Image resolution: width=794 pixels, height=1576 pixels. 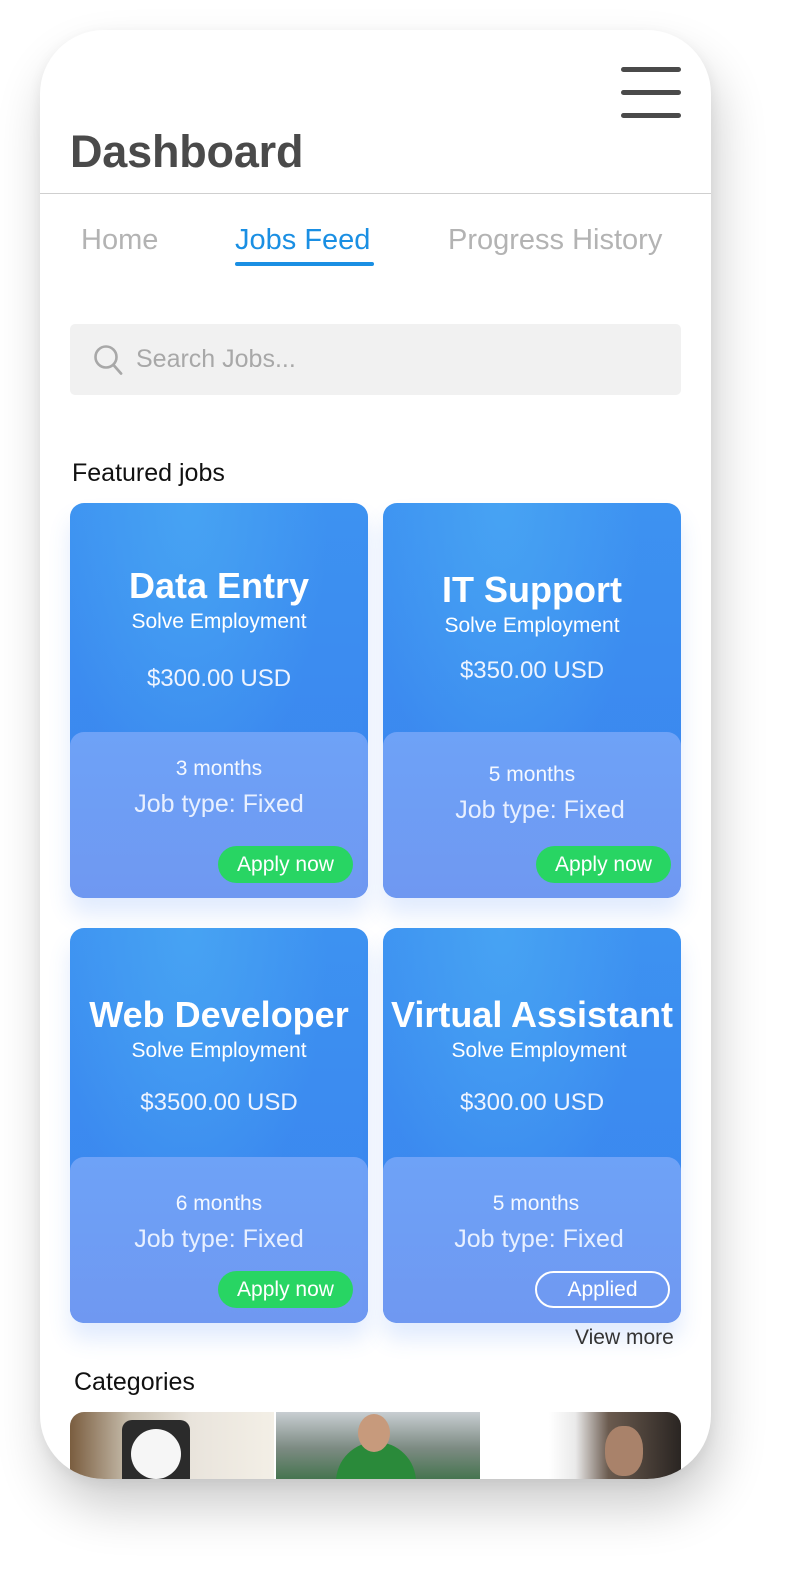 What do you see at coordinates (602, 1289) in the screenshot?
I see `applied-button: Applied` at bounding box center [602, 1289].